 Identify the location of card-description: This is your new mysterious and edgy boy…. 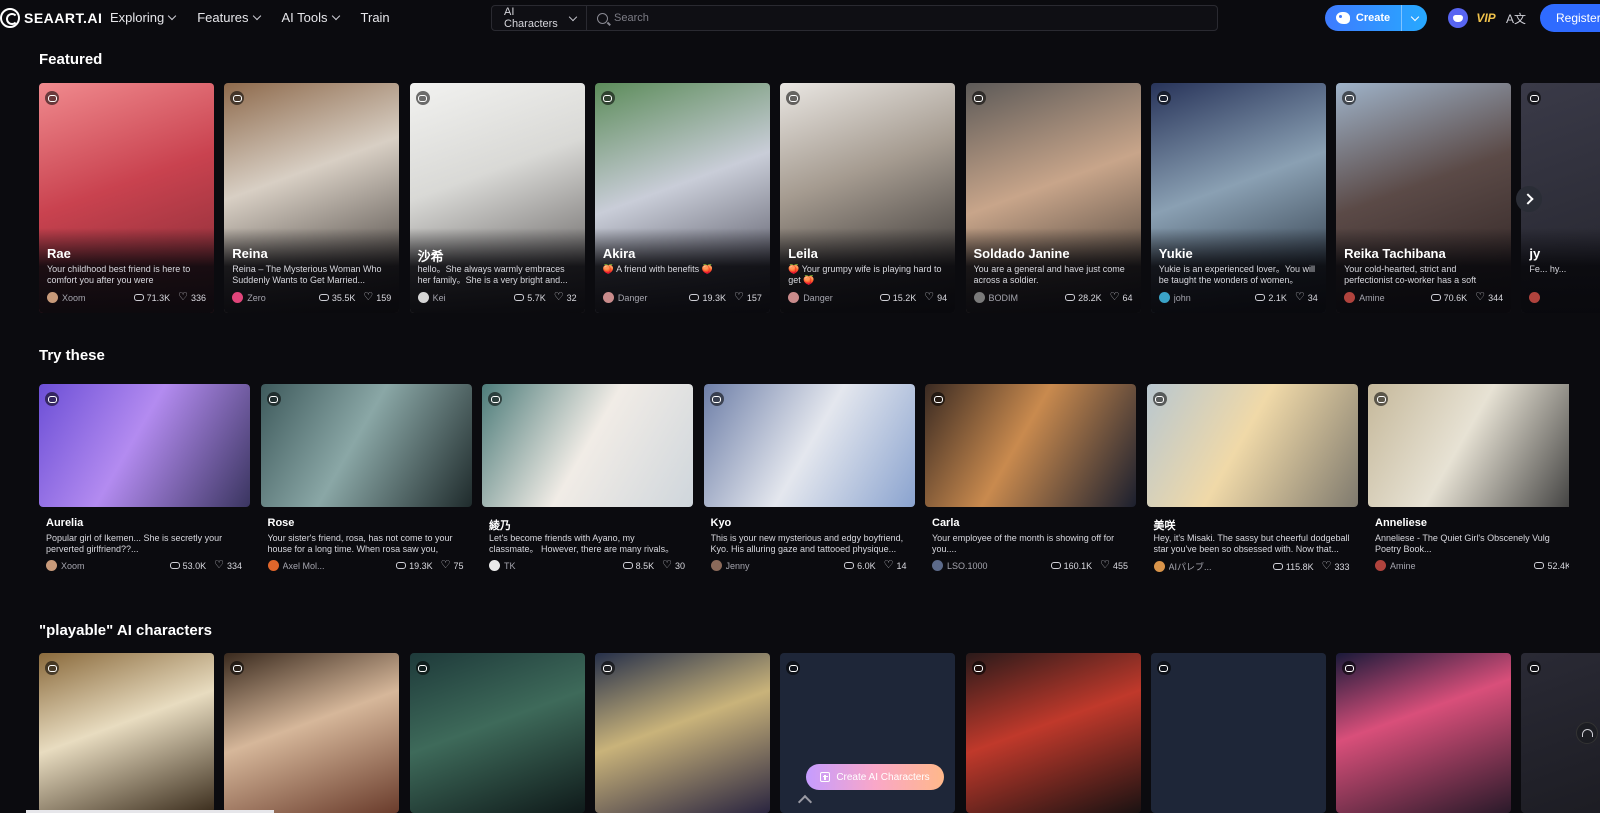
(807, 543).